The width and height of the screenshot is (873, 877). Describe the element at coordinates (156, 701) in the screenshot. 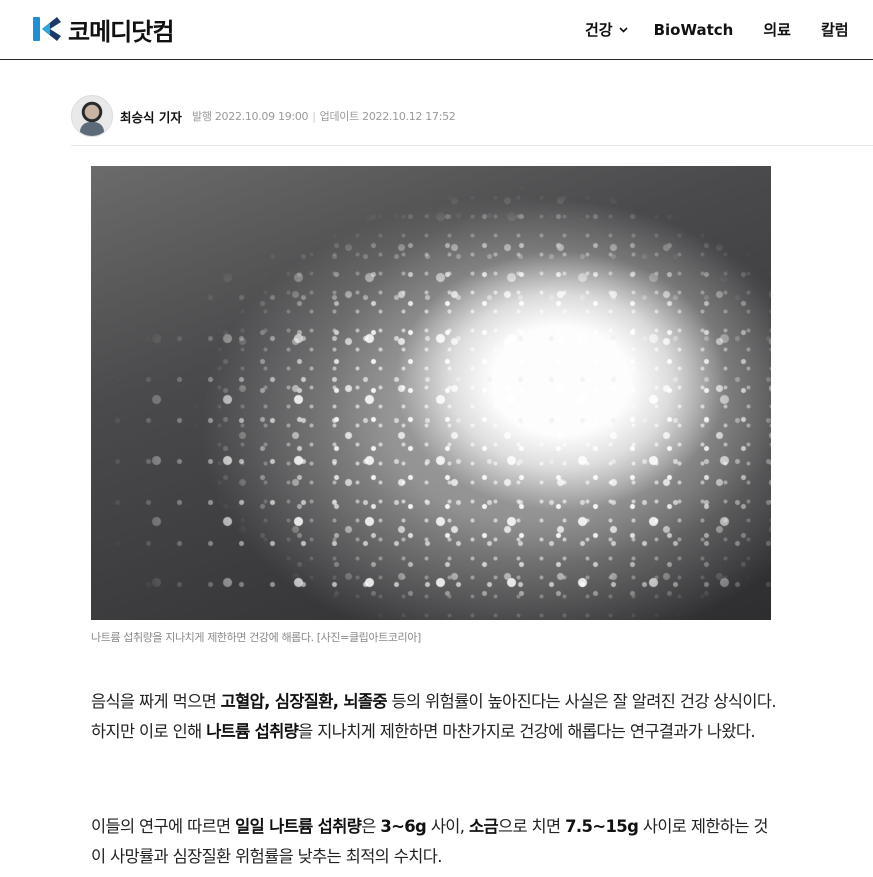

I see `text-run: 음식을 짜게 먹으면` at that location.